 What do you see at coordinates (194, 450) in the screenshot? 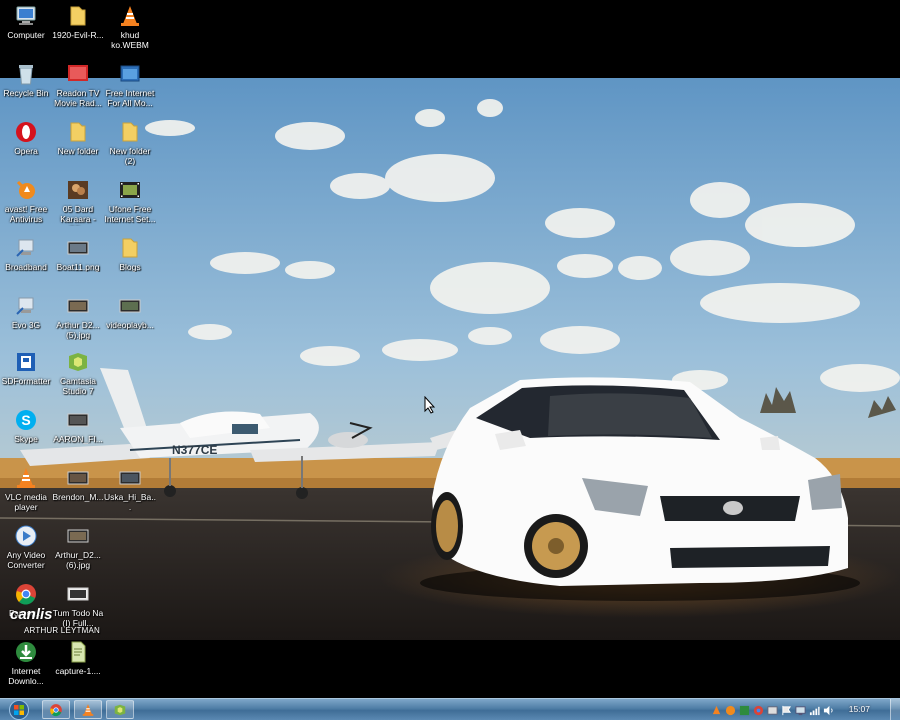
I see `plane-registration: N377CE` at bounding box center [194, 450].